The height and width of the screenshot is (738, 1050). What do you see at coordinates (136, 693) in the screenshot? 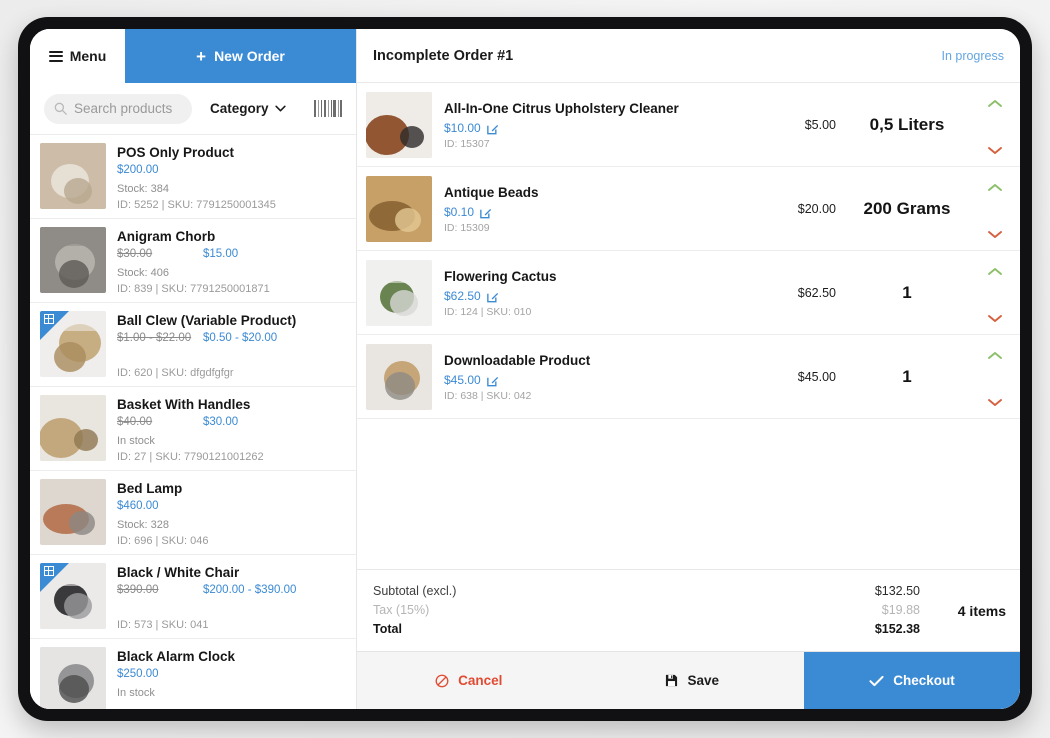
I see `product-stock: In stock` at bounding box center [136, 693].